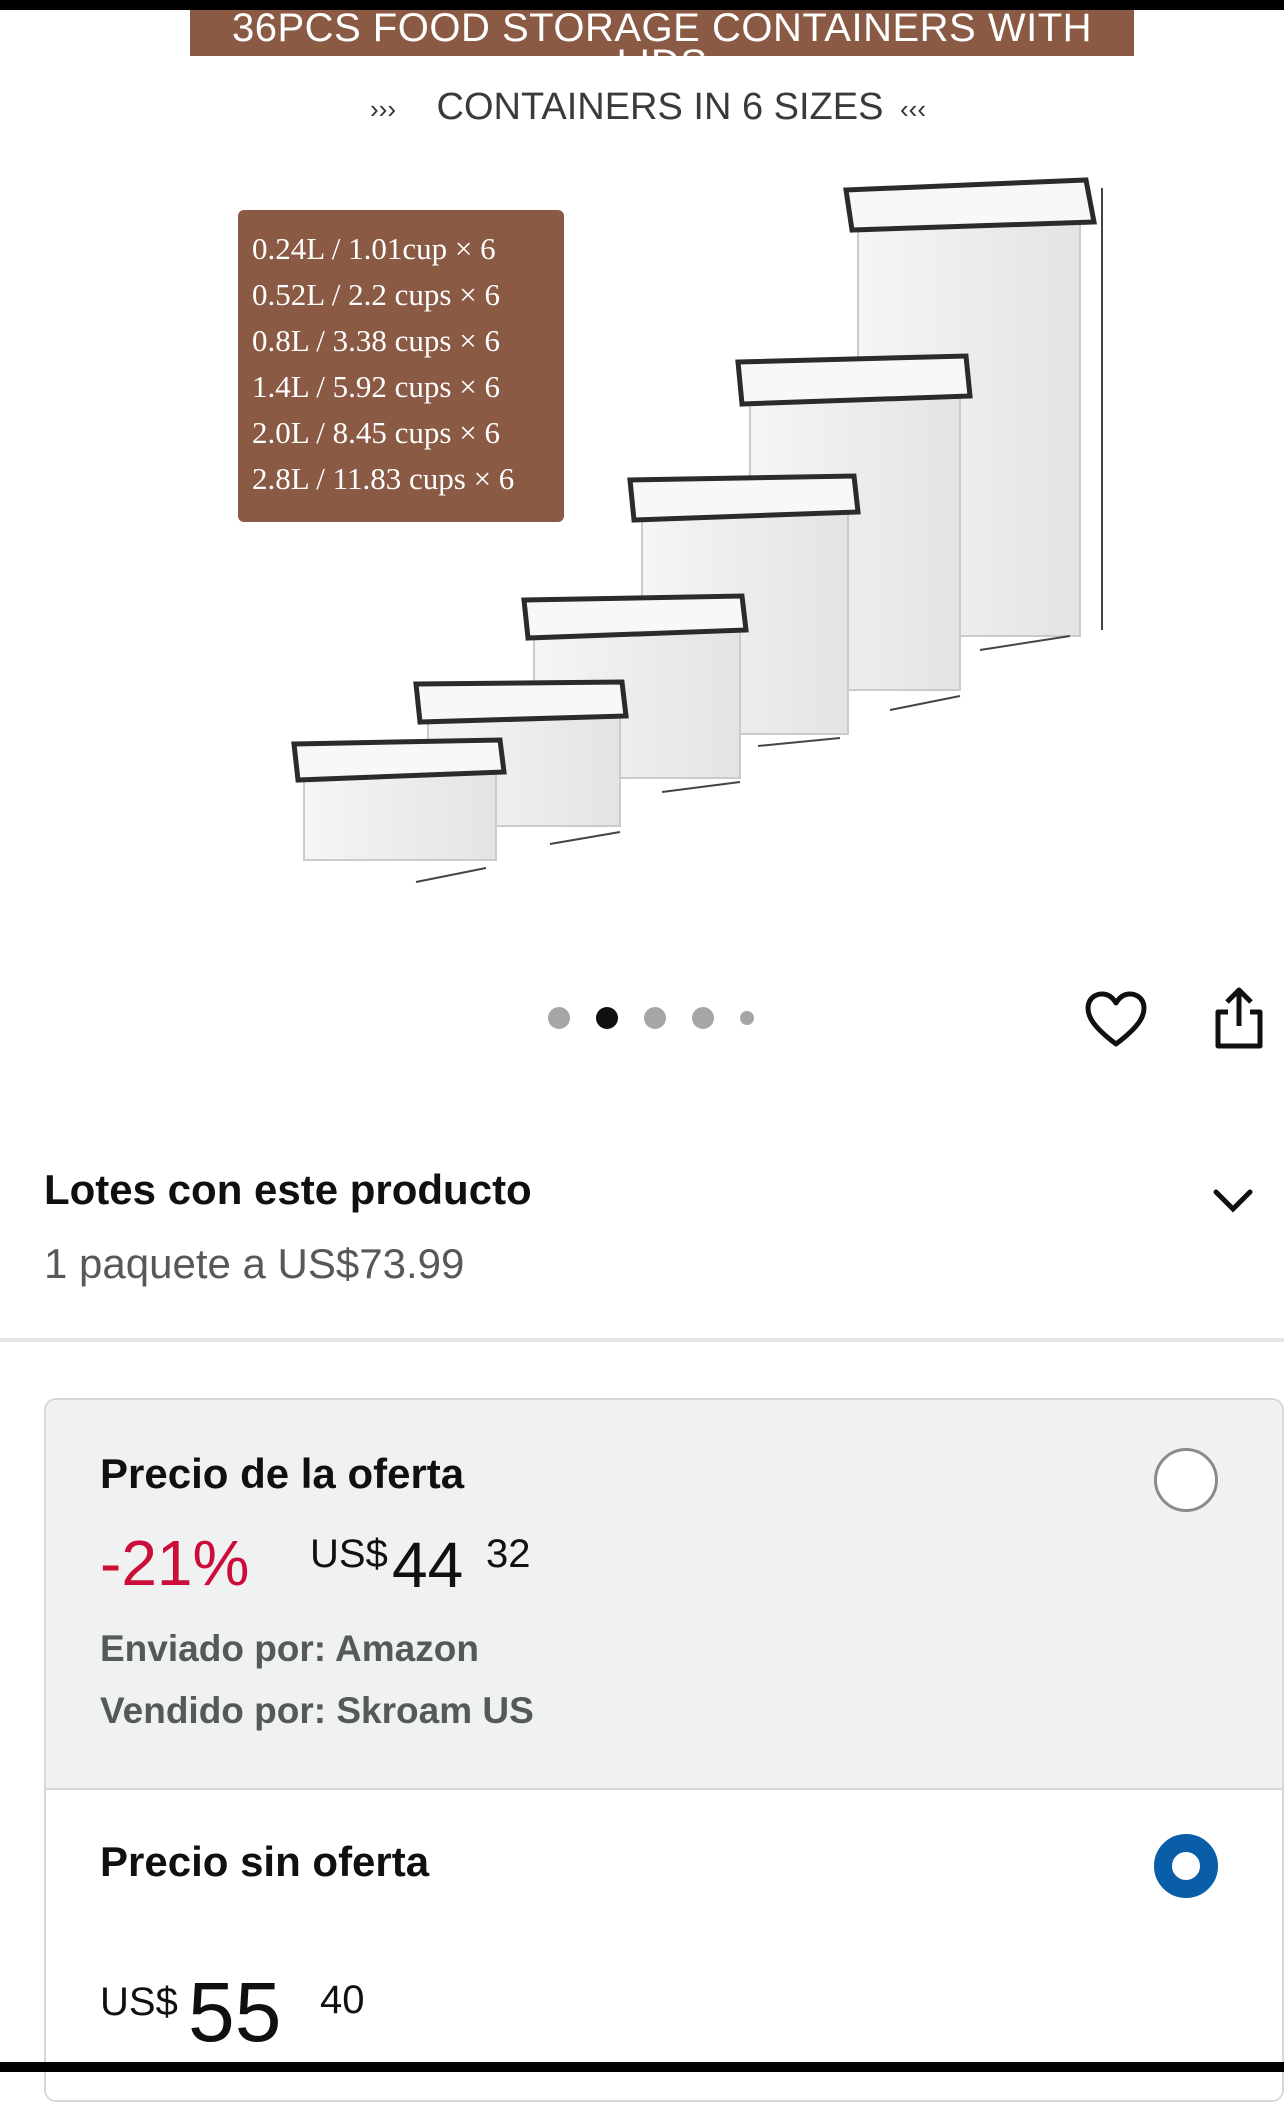 The image size is (1284, 2102). What do you see at coordinates (317, 1710) in the screenshot?
I see `sold-by: Vendido por: Skroam US` at bounding box center [317, 1710].